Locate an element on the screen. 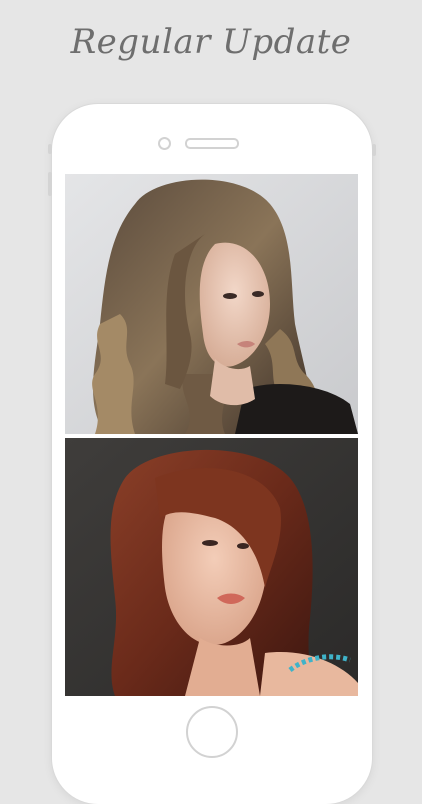 The image size is (422, 804). front-camera-icon is located at coordinates (164, 143).